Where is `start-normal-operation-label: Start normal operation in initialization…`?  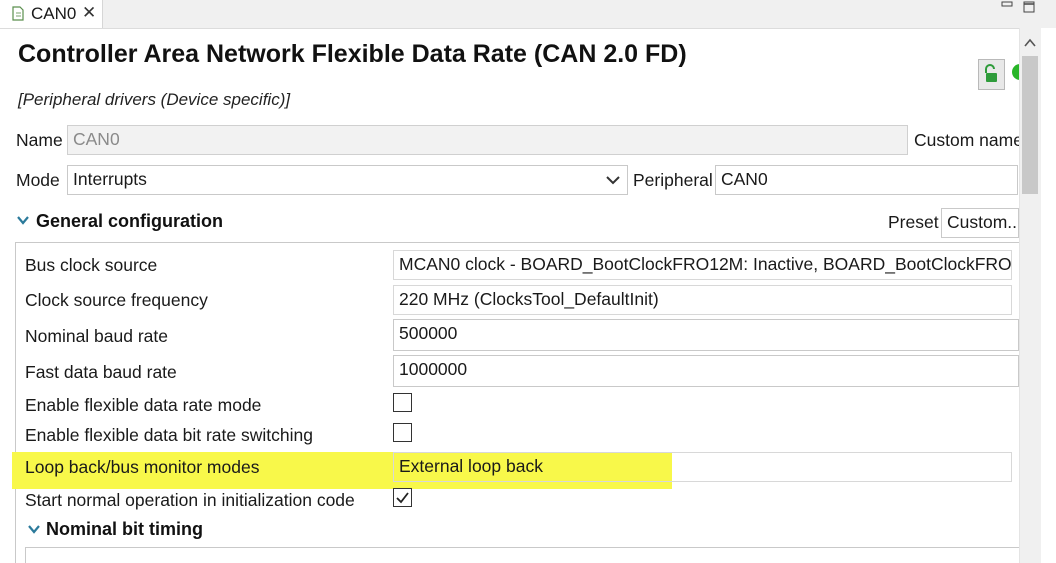 start-normal-operation-label: Start normal operation in initialization… is located at coordinates (190, 500).